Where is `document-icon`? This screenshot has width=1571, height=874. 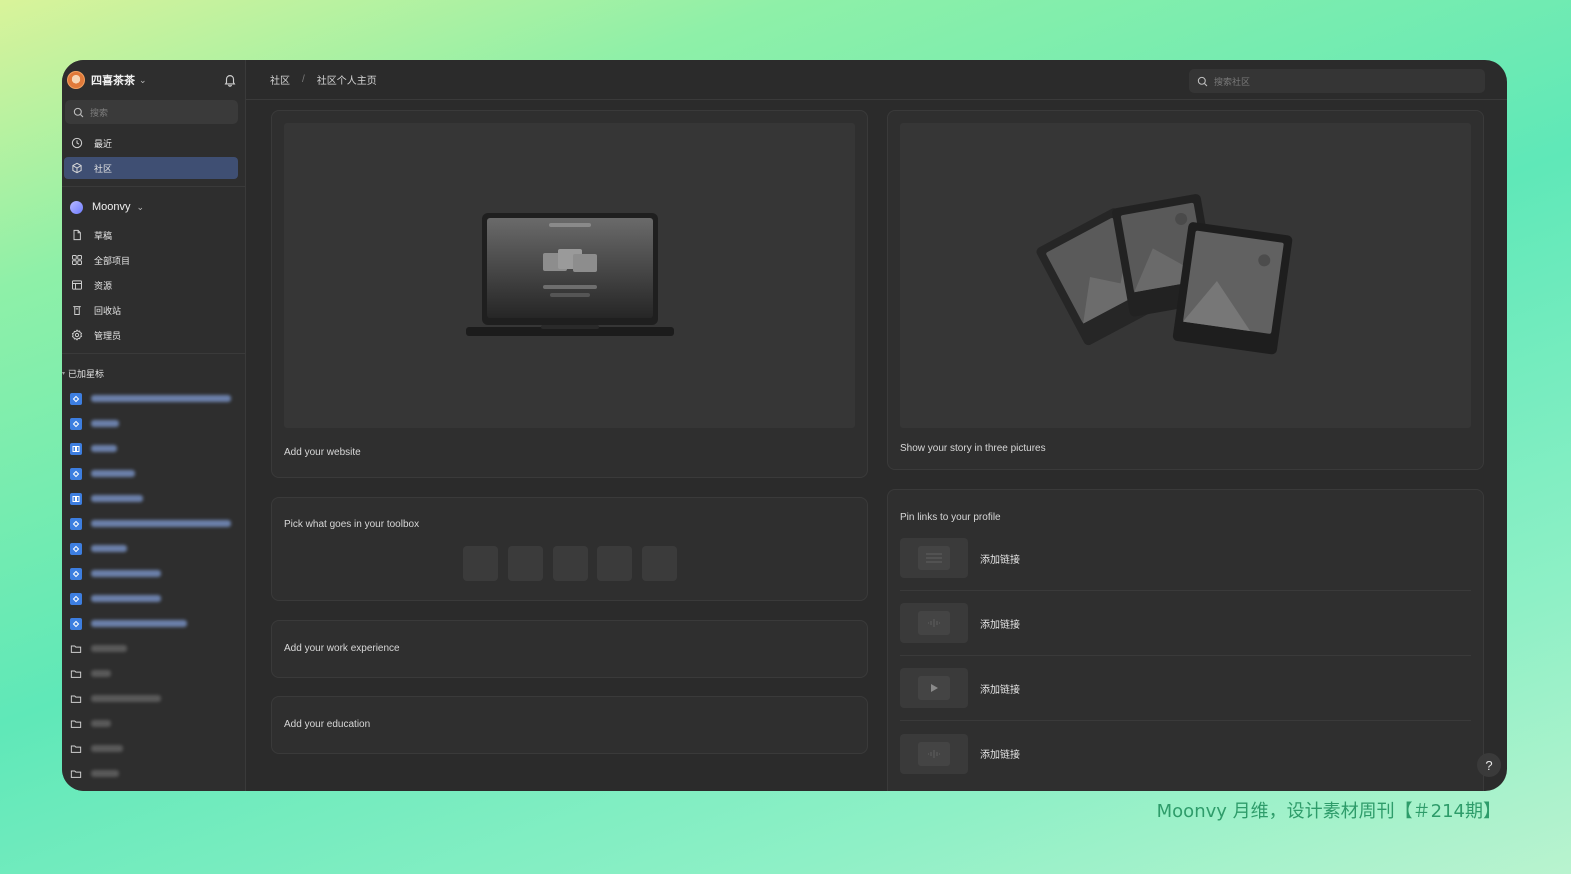 document-icon is located at coordinates (934, 558).